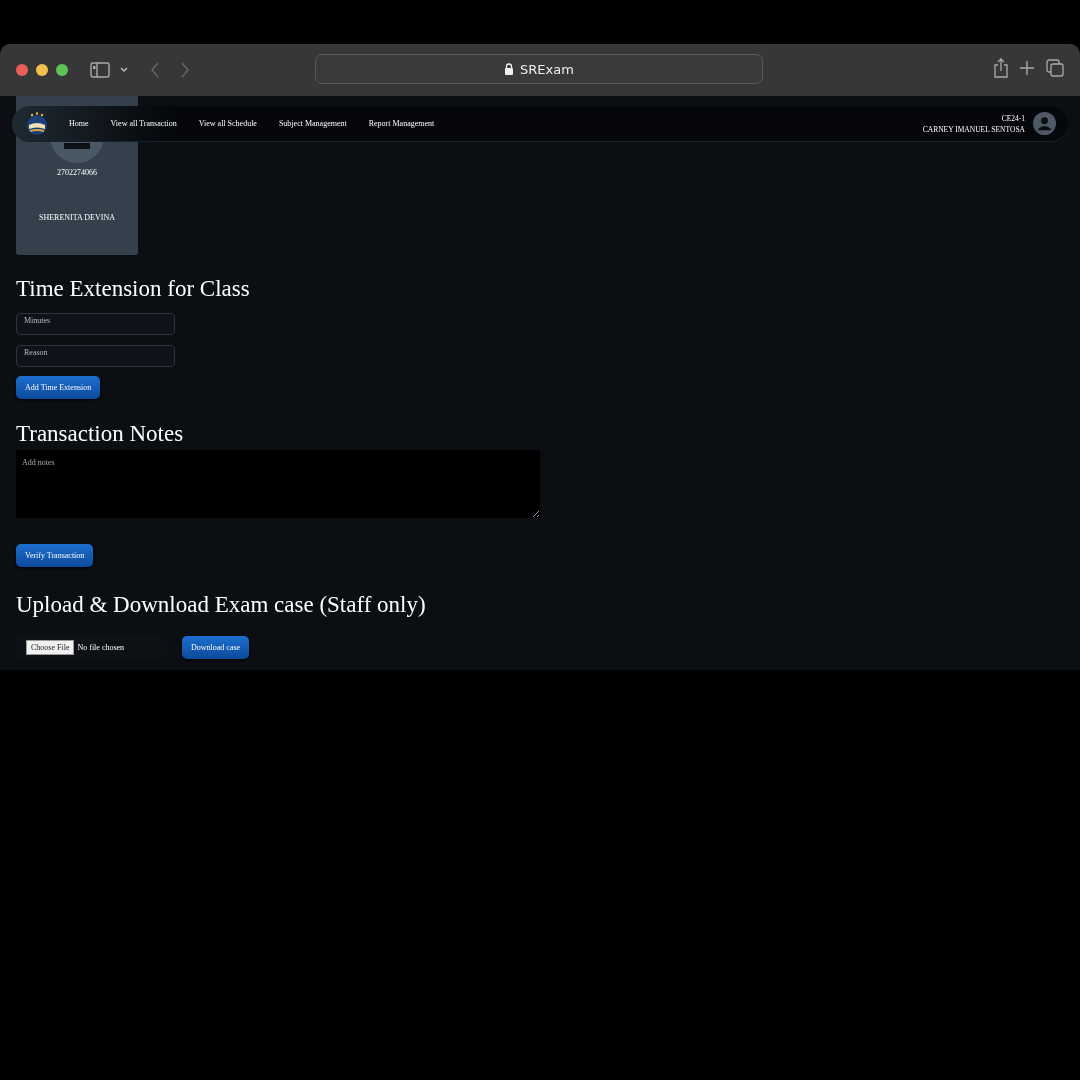 Image resolution: width=1080 pixels, height=1080 pixels. What do you see at coordinates (278, 484) in the screenshot?
I see `notes-field: Add notes` at bounding box center [278, 484].